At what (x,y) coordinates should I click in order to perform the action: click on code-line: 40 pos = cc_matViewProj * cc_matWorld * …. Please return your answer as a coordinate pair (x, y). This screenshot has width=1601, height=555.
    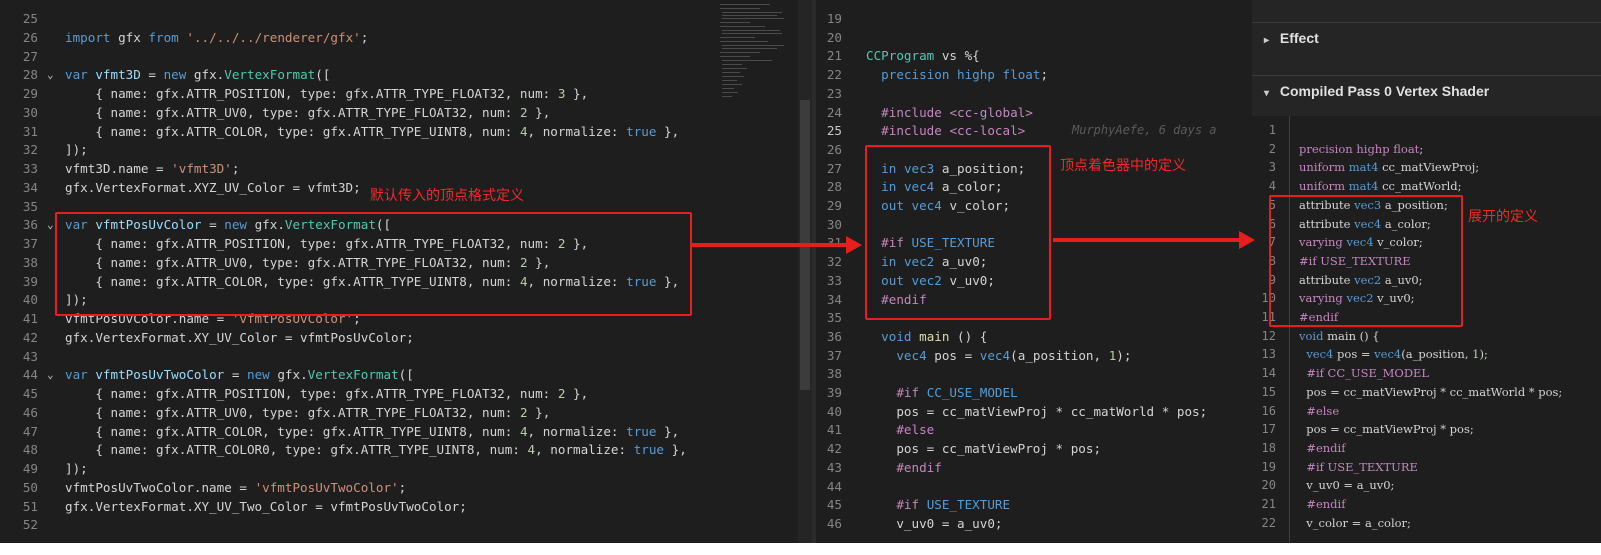
    Looking at the image, I should click on (1034, 411).